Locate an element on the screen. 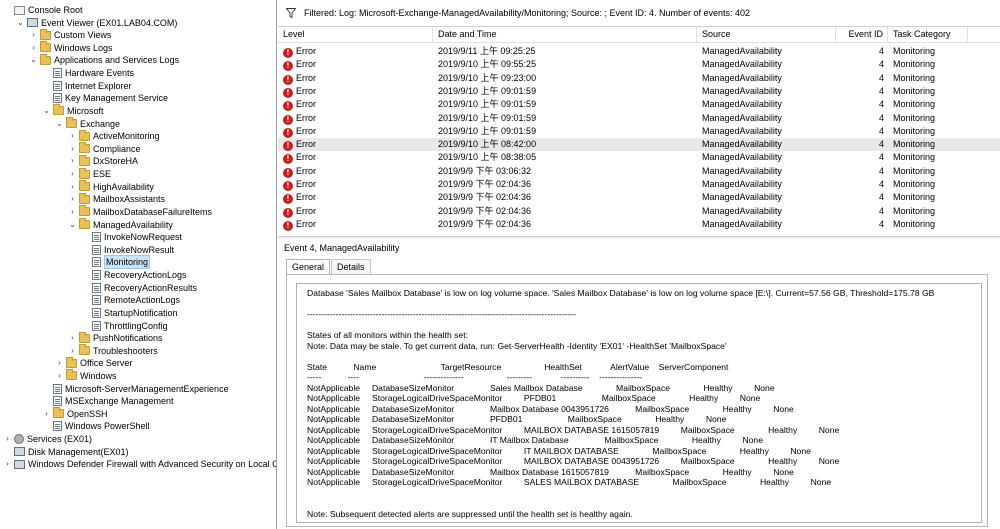 Image resolution: width=1000 pixels, height=529 pixels. column-header-level: Level is located at coordinates (355, 35).